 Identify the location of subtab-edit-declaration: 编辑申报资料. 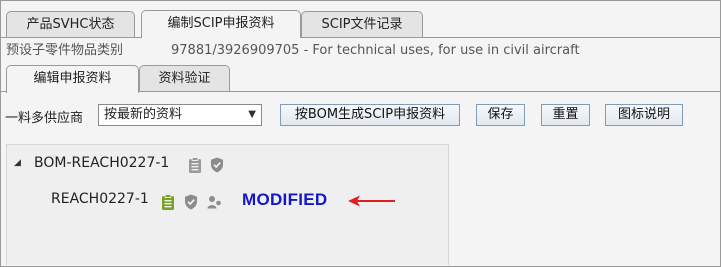
(72, 79).